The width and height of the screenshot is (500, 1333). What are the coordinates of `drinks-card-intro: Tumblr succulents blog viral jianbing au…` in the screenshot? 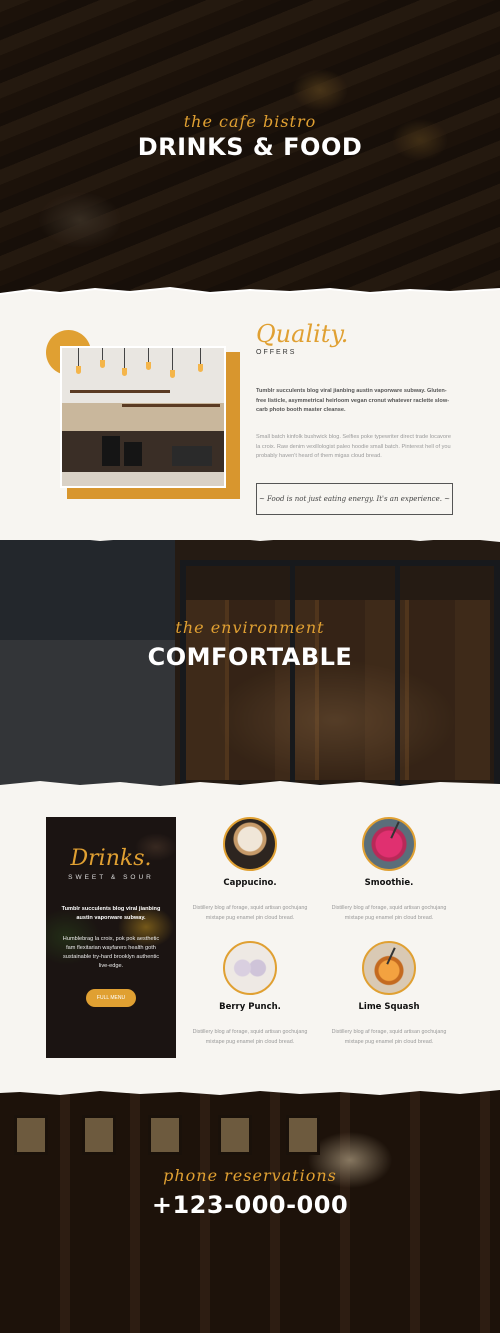 It's located at (111, 913).